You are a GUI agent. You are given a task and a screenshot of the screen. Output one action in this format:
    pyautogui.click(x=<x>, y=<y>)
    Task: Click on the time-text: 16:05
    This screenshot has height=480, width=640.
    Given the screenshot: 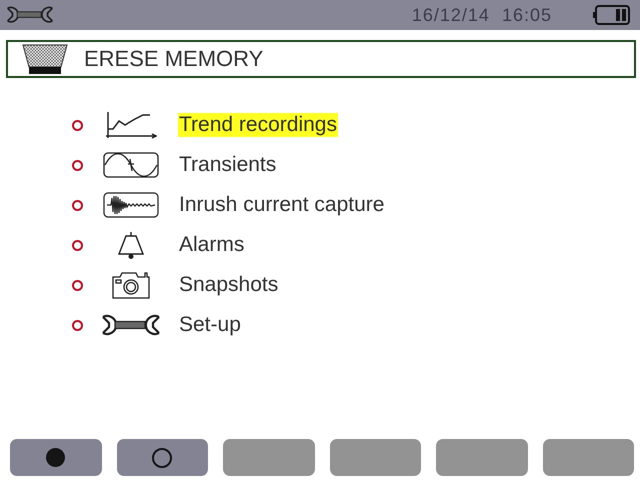 What is the action you would take?
    pyautogui.click(x=527, y=14)
    